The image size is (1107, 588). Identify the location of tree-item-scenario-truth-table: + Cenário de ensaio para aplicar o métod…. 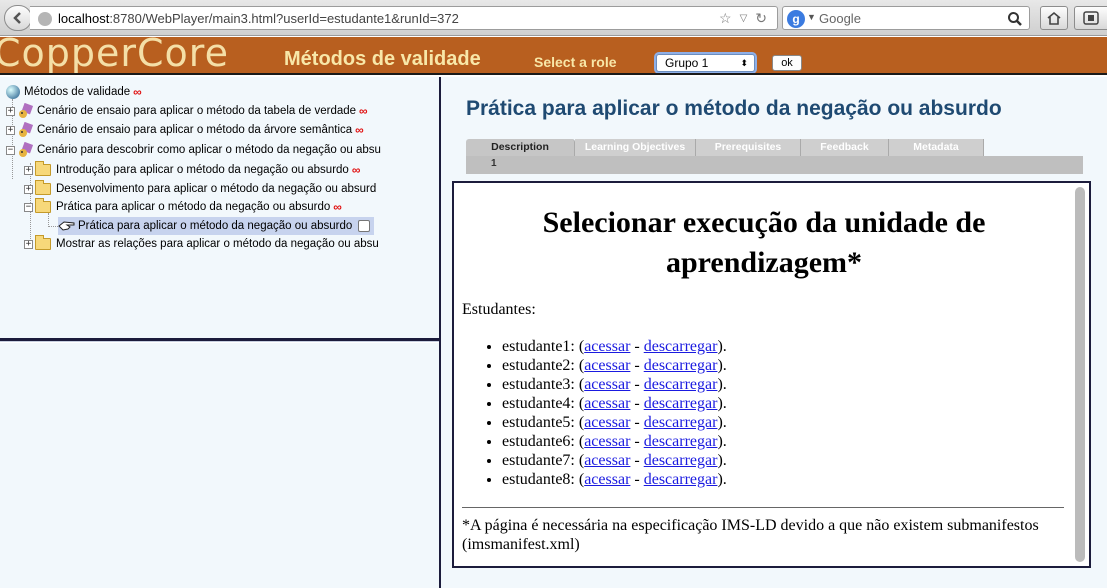
(187, 111).